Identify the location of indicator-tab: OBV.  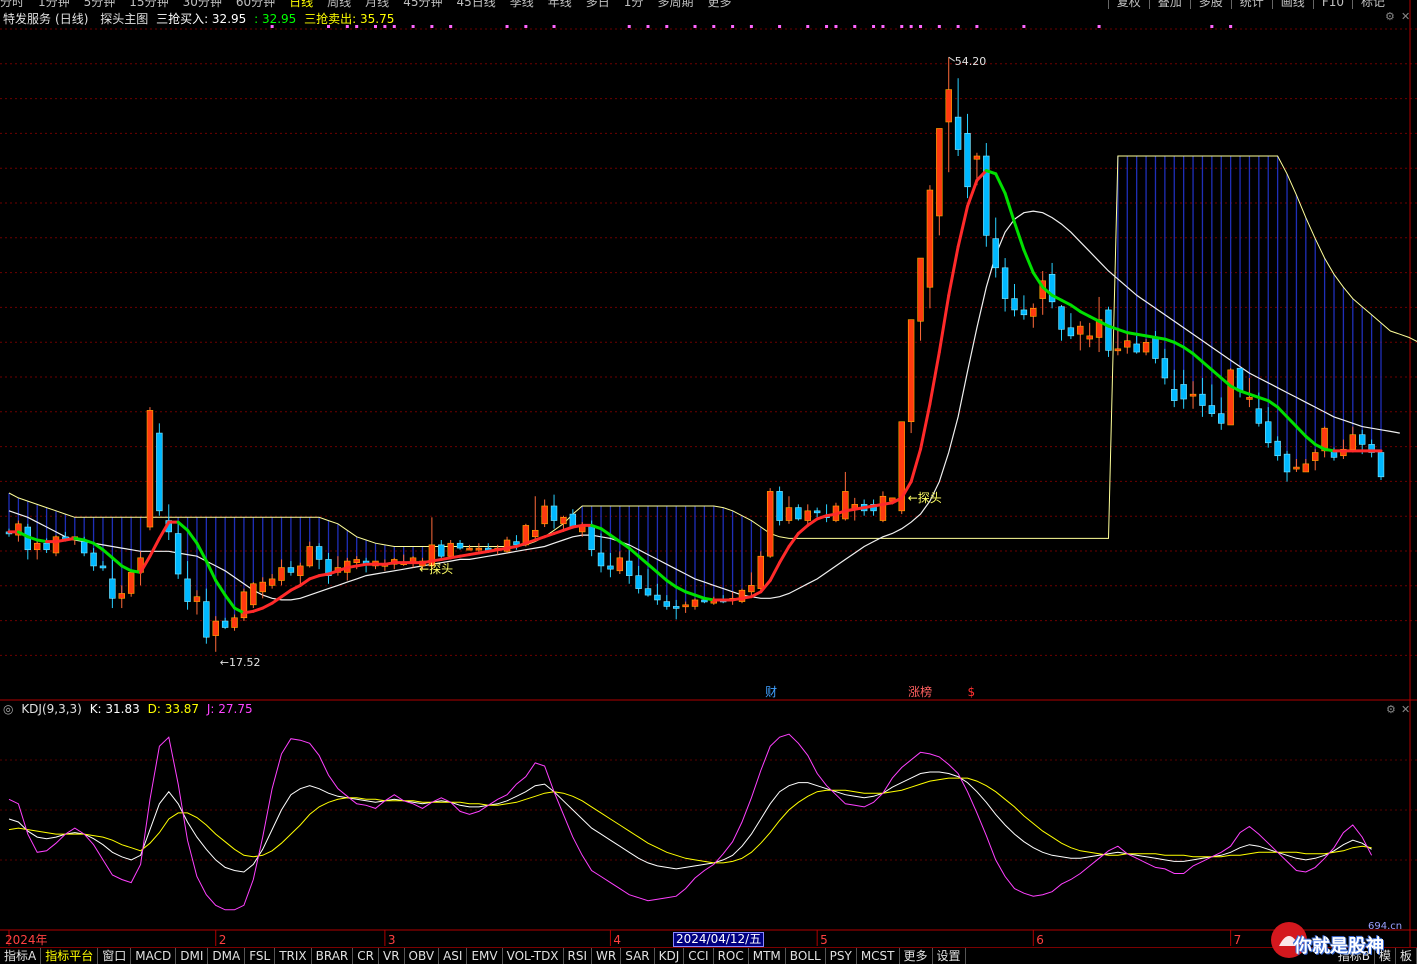
(422, 956).